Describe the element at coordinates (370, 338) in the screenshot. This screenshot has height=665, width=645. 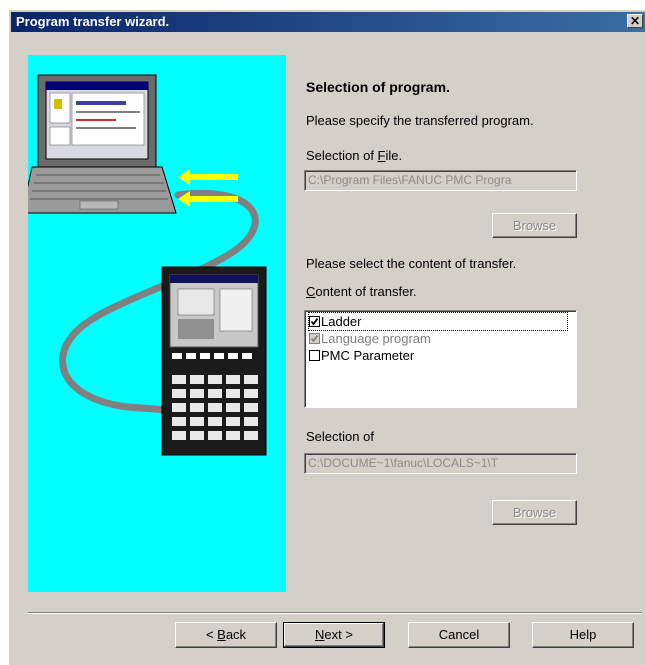
I see `list-item-language-program: Language program` at that location.